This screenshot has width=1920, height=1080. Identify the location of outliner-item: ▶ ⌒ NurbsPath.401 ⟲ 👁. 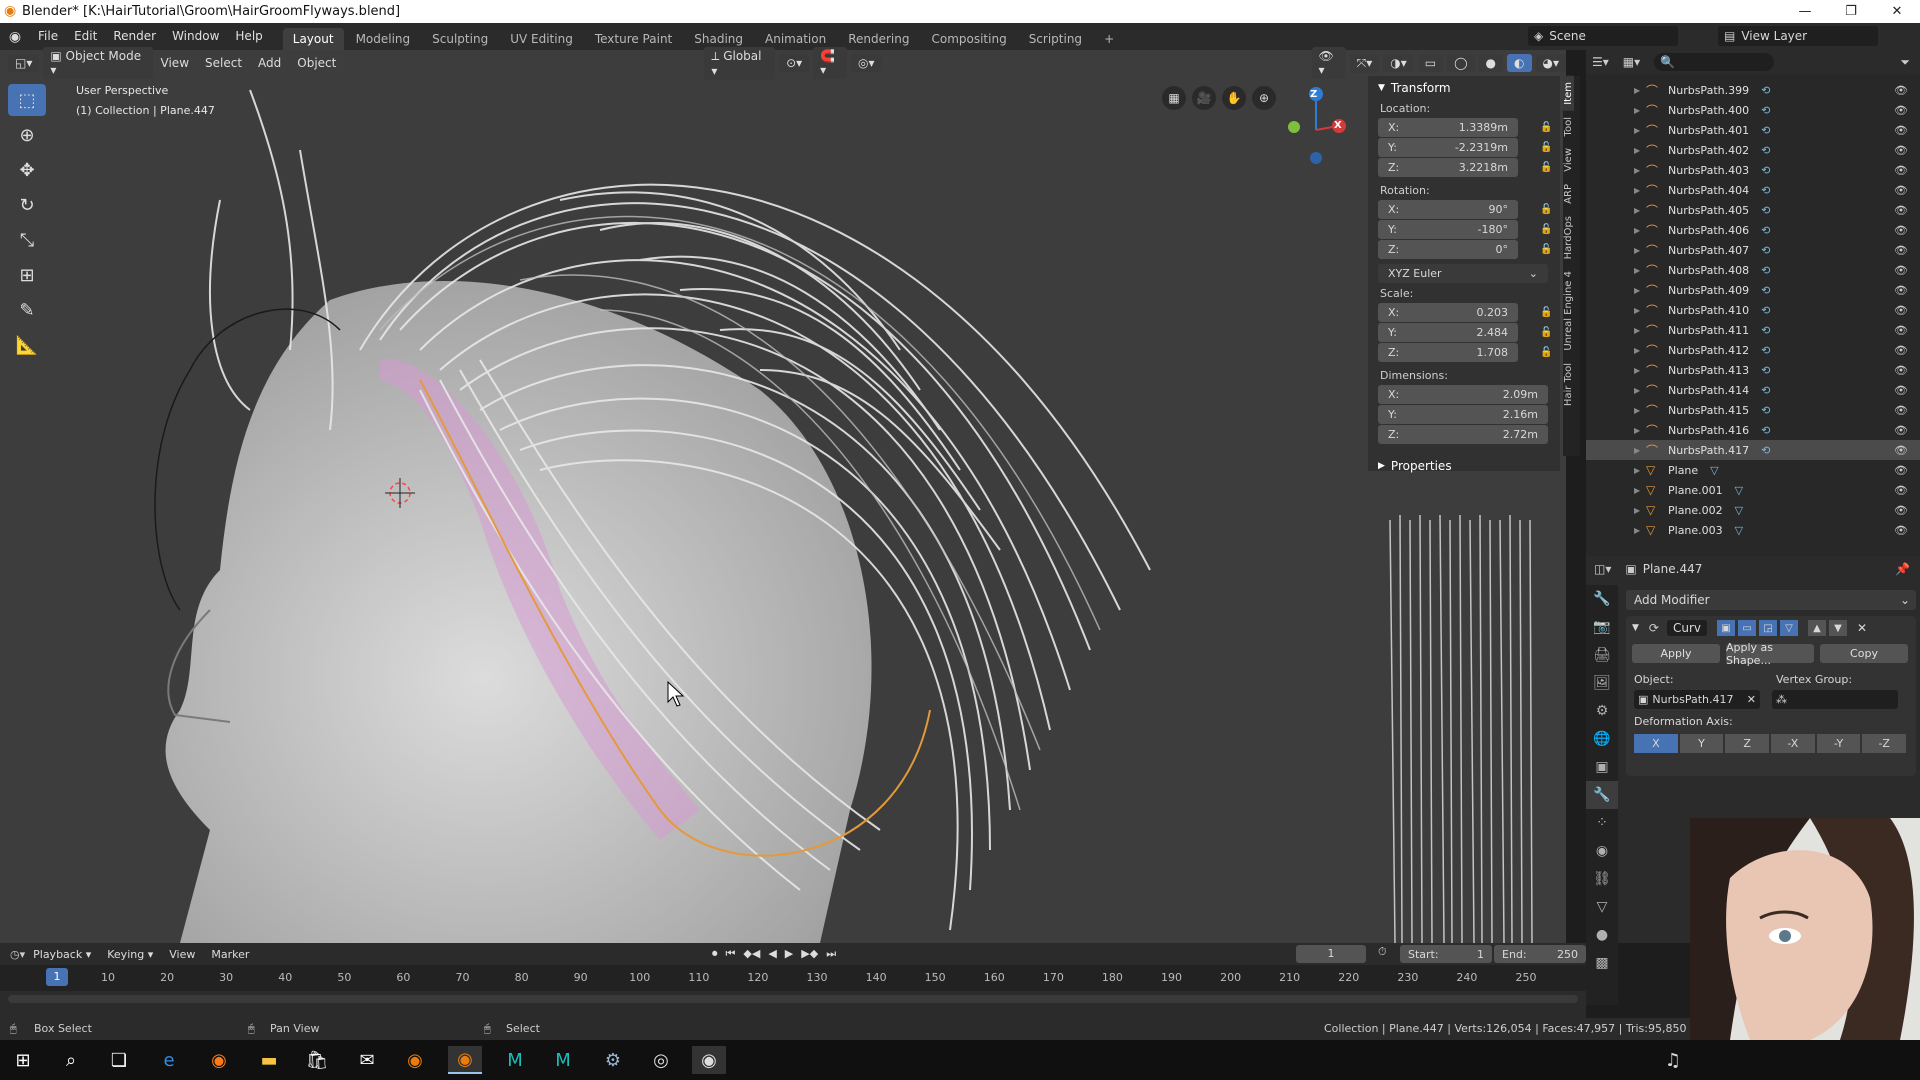
(1753, 130).